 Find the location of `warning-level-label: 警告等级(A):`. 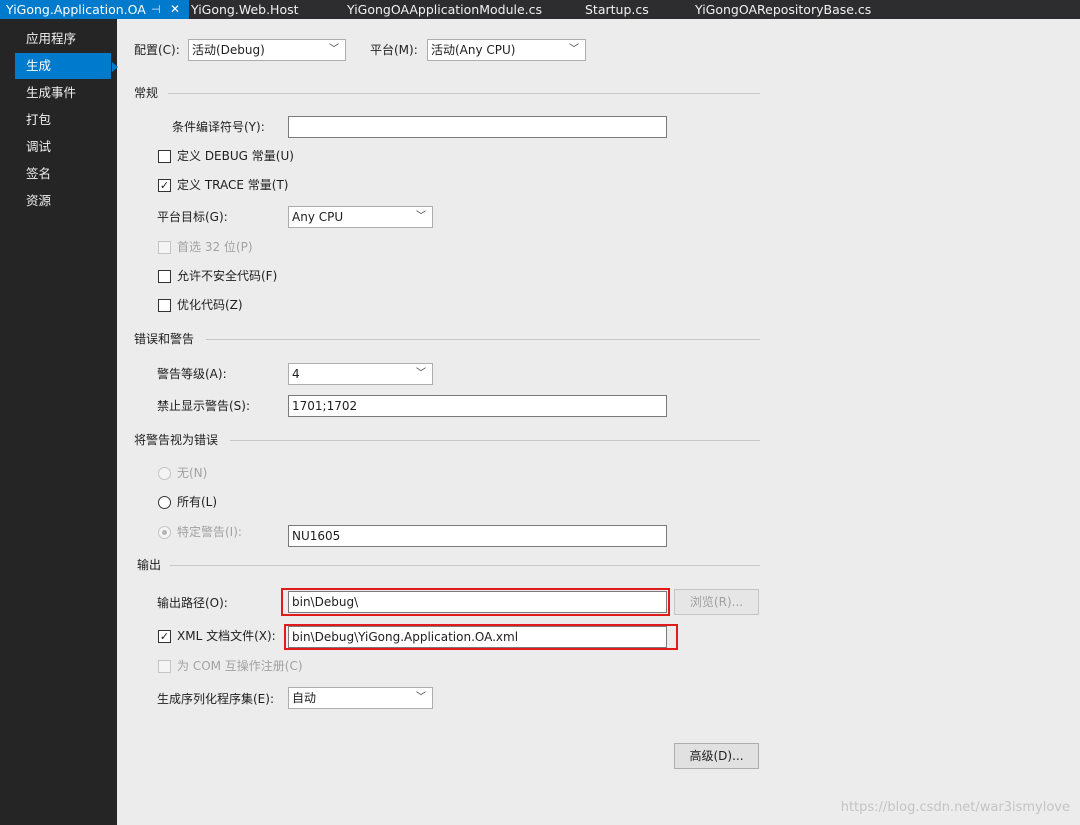

warning-level-label: 警告等级(A): is located at coordinates (192, 374).